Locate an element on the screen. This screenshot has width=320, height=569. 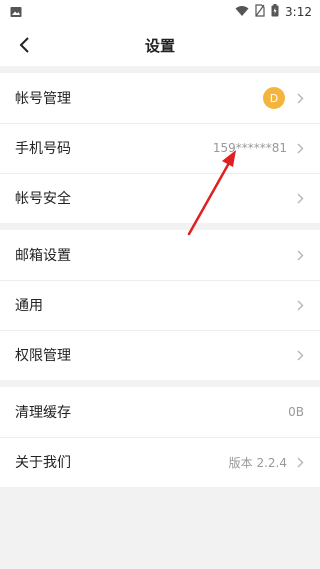
general-row: 通用 is located at coordinates (160, 305).